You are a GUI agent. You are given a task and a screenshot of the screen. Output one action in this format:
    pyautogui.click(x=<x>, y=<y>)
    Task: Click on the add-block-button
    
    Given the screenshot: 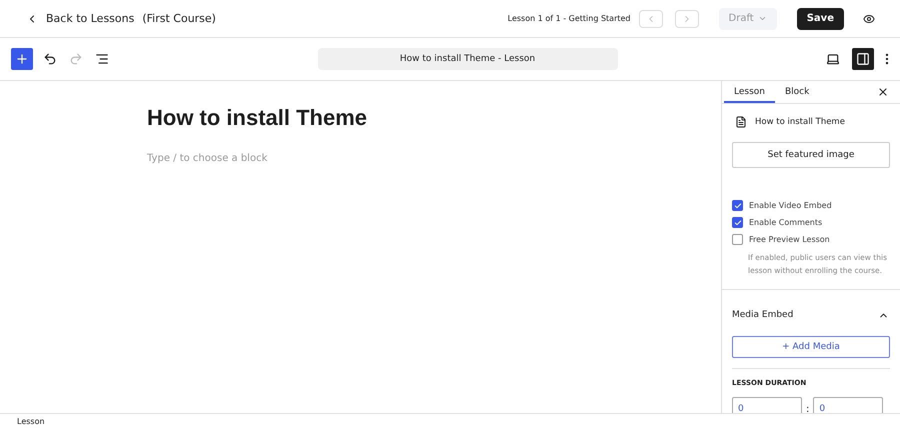 What is the action you would take?
    pyautogui.click(x=22, y=59)
    